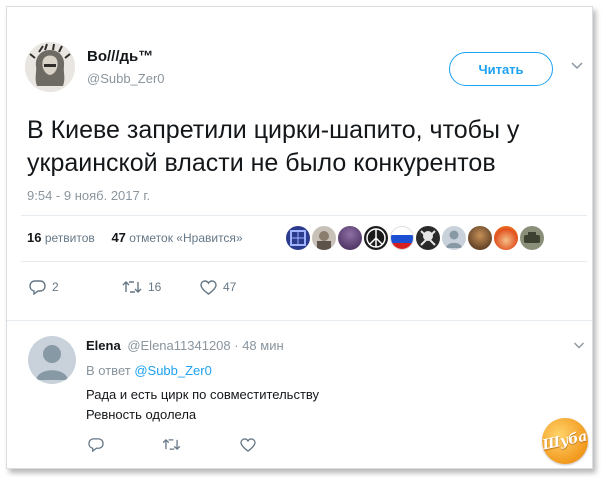 Image resolution: width=601 pixels, height=477 pixels. Describe the element at coordinates (258, 345) in the screenshot. I see `reply-time: · 48 мин` at that location.